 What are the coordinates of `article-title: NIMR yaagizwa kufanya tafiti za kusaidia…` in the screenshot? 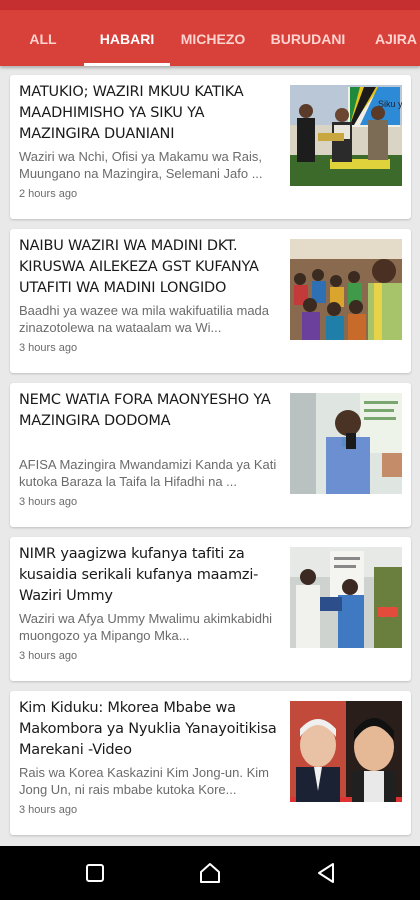 It's located at (139, 575).